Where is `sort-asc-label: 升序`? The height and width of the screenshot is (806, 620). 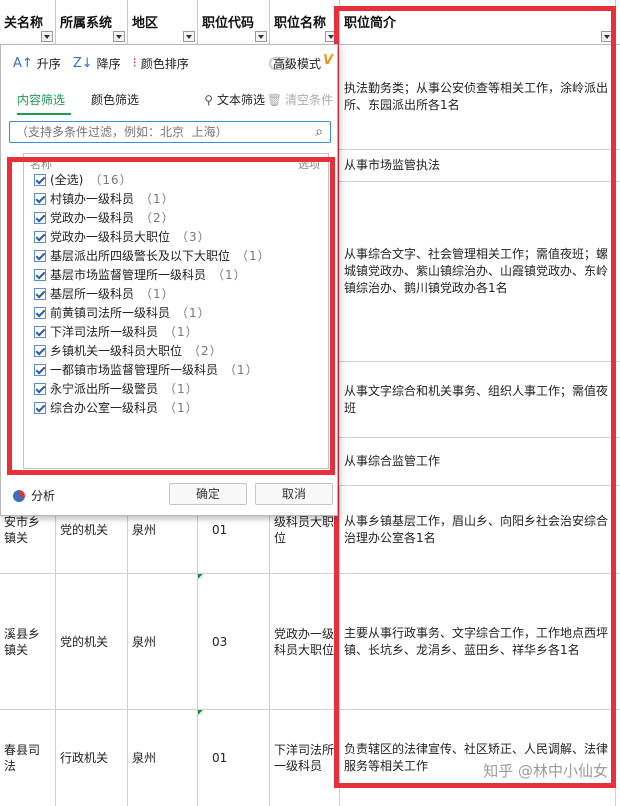
sort-asc-label: 升序 is located at coordinates (48, 63).